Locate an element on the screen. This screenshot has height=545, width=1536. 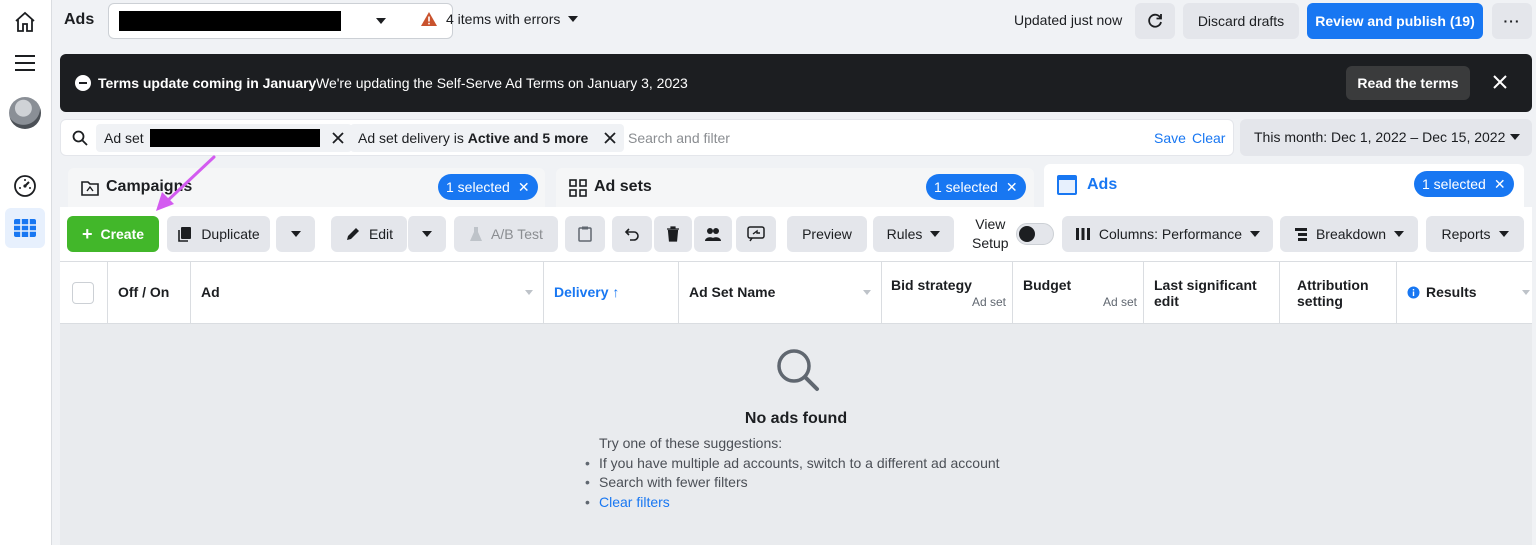
column-off-on: Off / On is located at coordinates (149, 293).